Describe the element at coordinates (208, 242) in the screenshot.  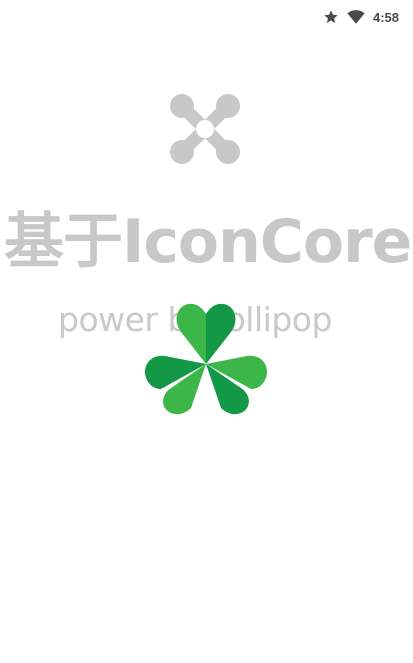
I see `app-title: 基于IconCore` at that location.